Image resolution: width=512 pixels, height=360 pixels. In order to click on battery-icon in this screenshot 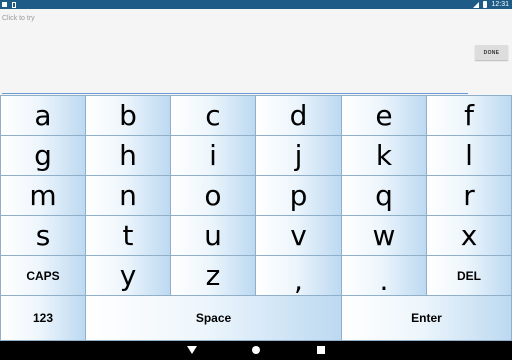, I will do `click(485, 4)`.